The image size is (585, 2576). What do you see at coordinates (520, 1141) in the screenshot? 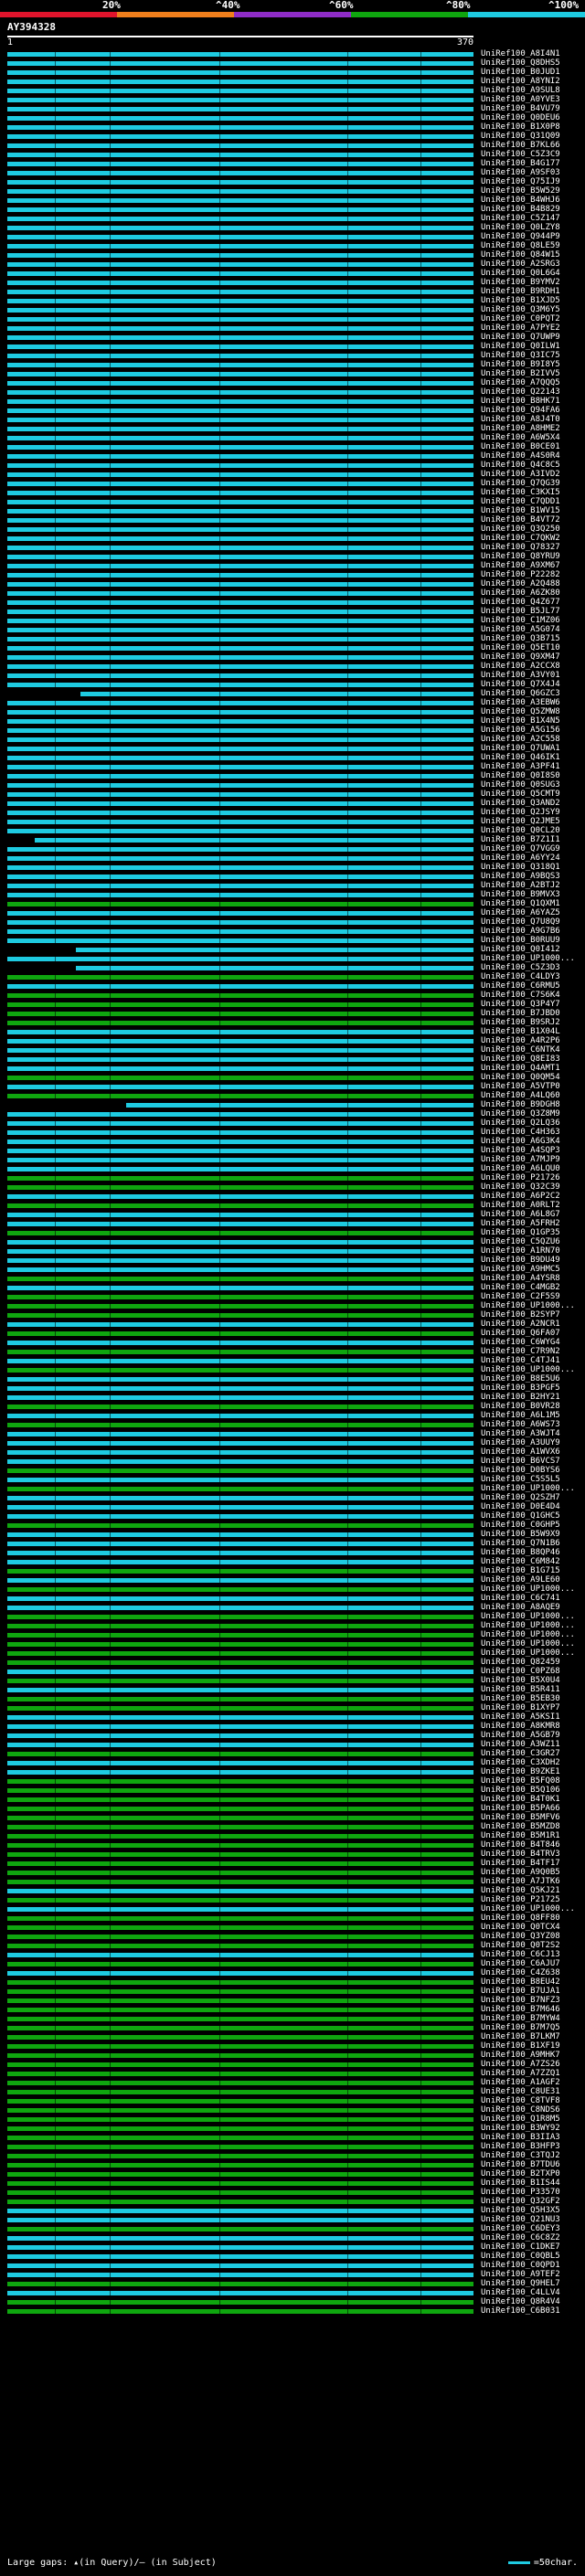
I see `hit-label: UniRef100_A6G3K4` at bounding box center [520, 1141].